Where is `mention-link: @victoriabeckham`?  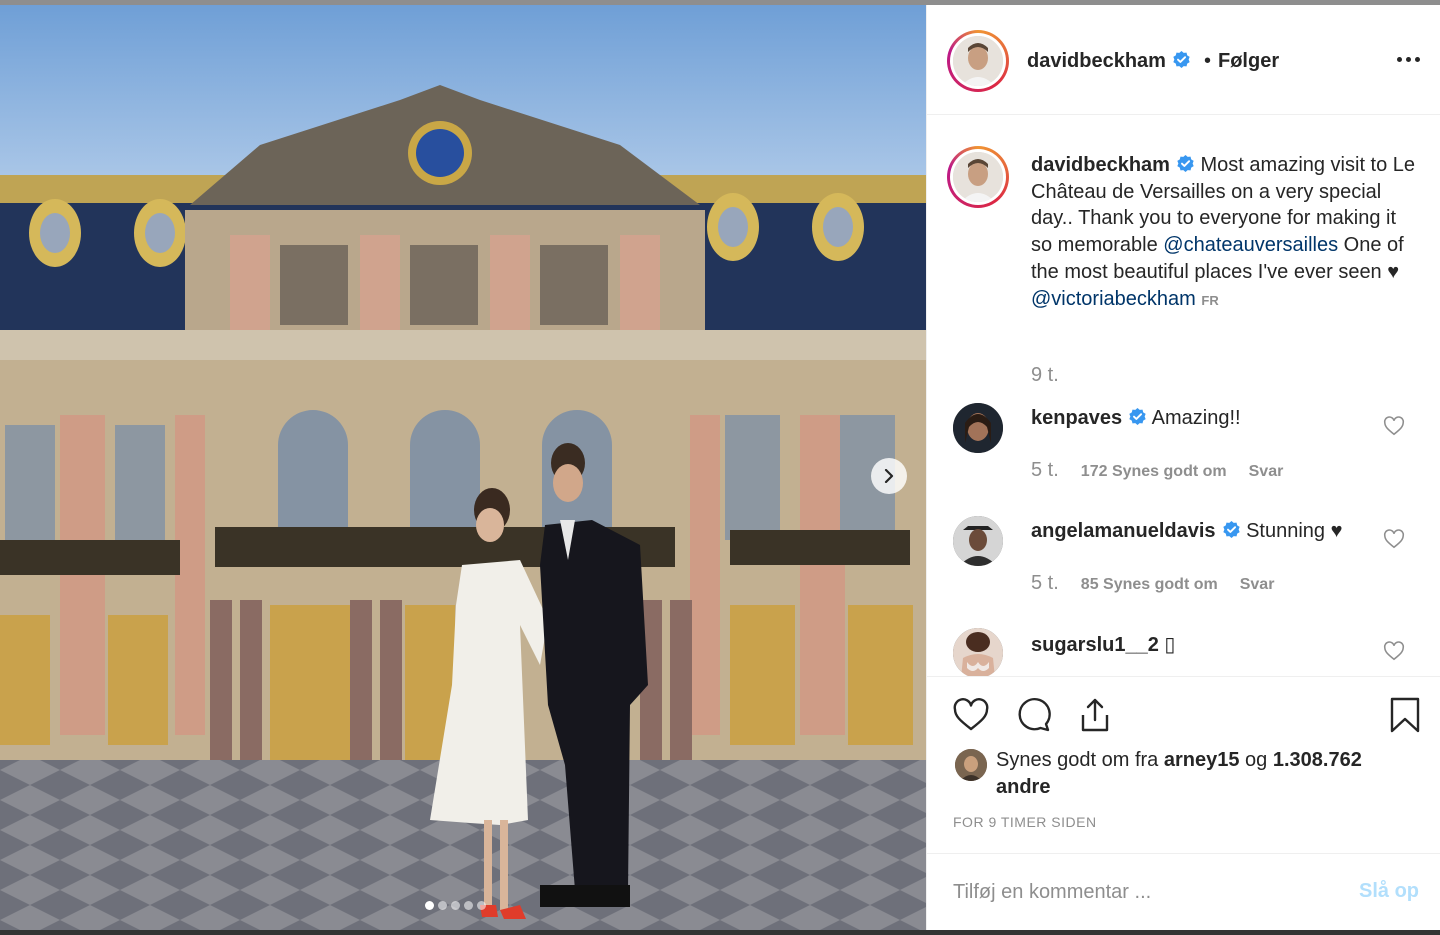 mention-link: @victoriabeckham is located at coordinates (1113, 299).